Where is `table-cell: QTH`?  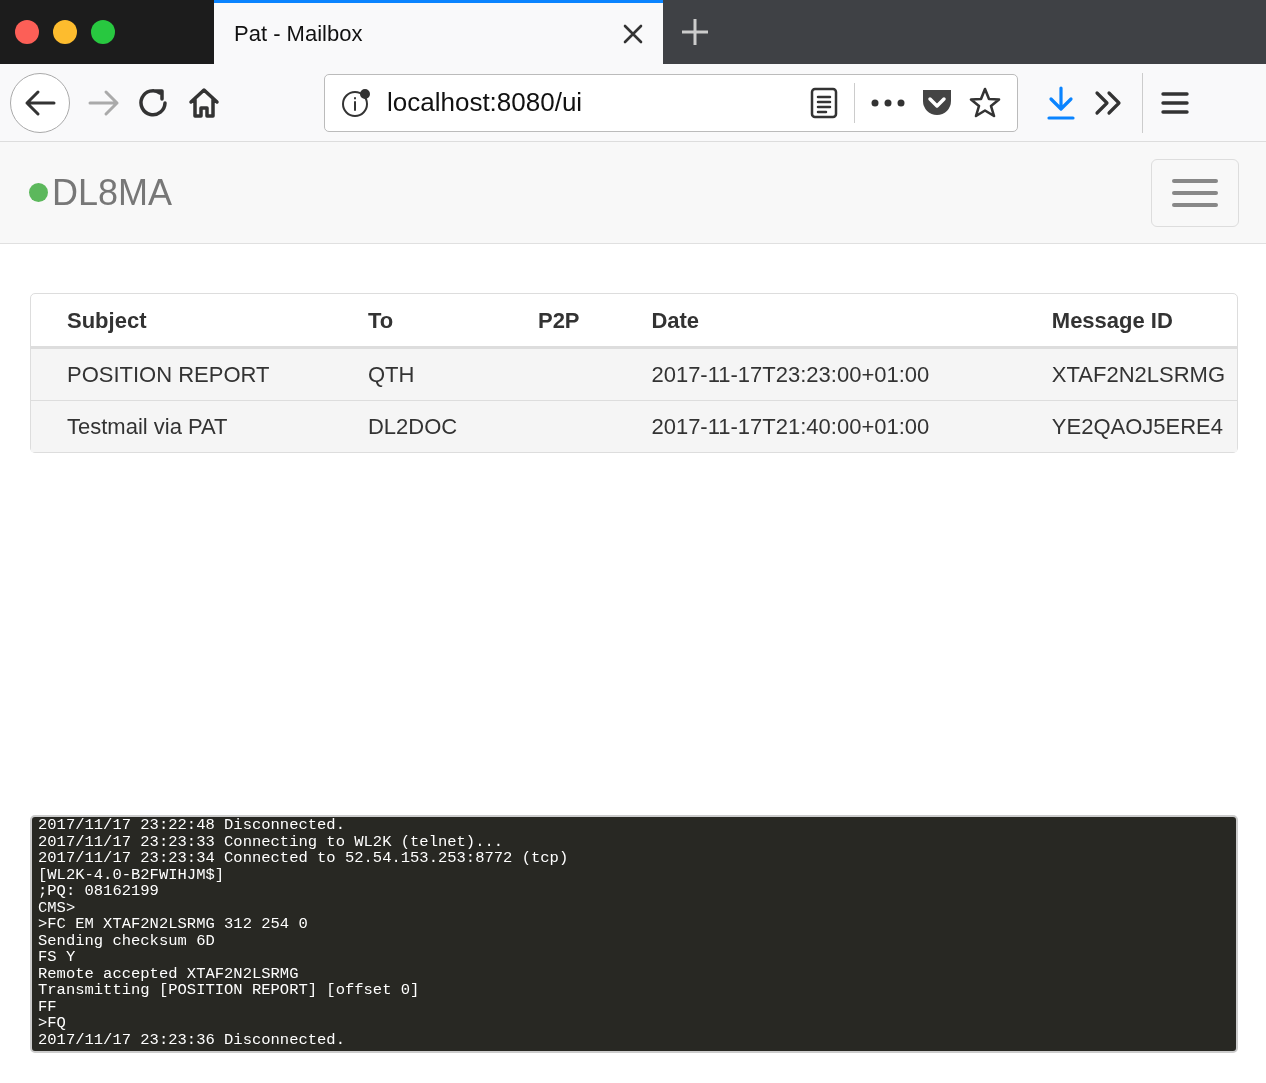 table-cell: QTH is located at coordinates (416, 375).